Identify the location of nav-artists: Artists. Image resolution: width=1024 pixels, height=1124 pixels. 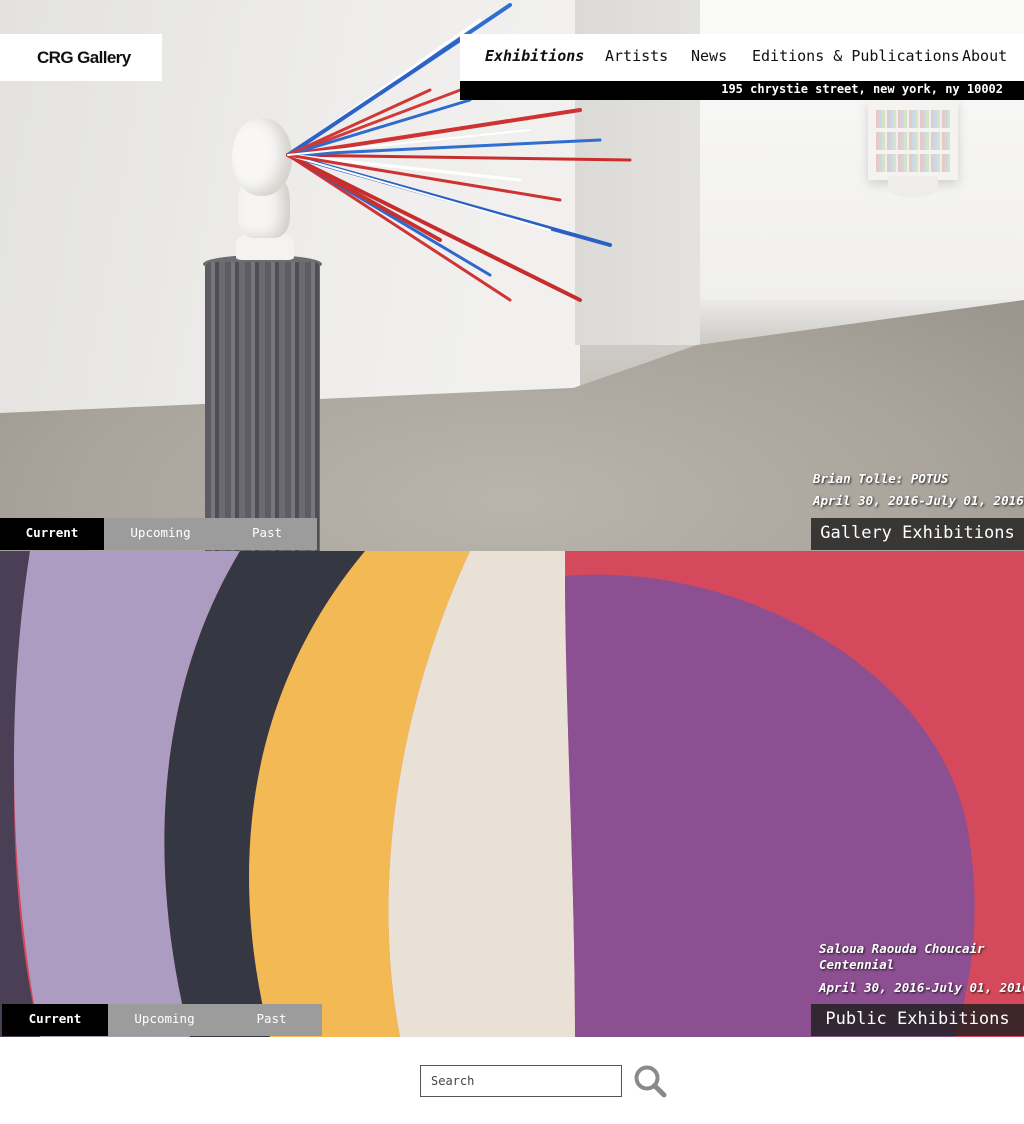
(636, 56).